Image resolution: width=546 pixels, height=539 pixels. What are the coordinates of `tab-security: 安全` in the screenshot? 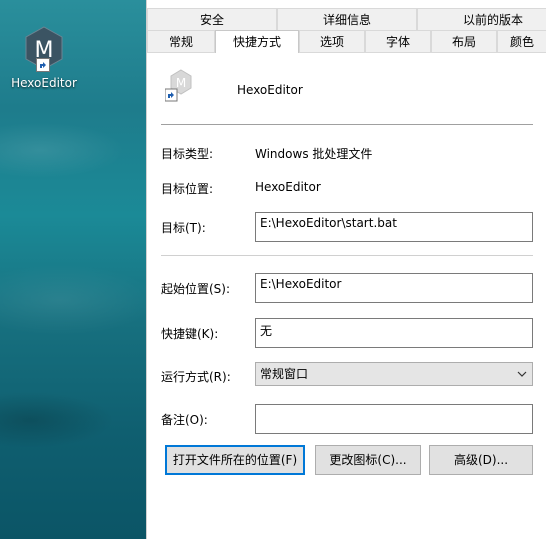 It's located at (212, 19).